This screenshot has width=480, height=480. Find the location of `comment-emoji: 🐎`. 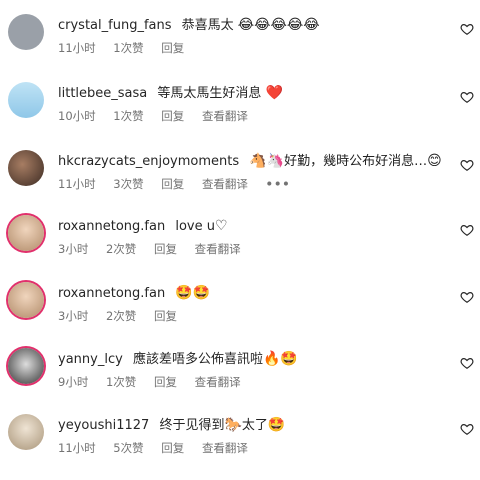

comment-emoji: 🐎 is located at coordinates (233, 425).